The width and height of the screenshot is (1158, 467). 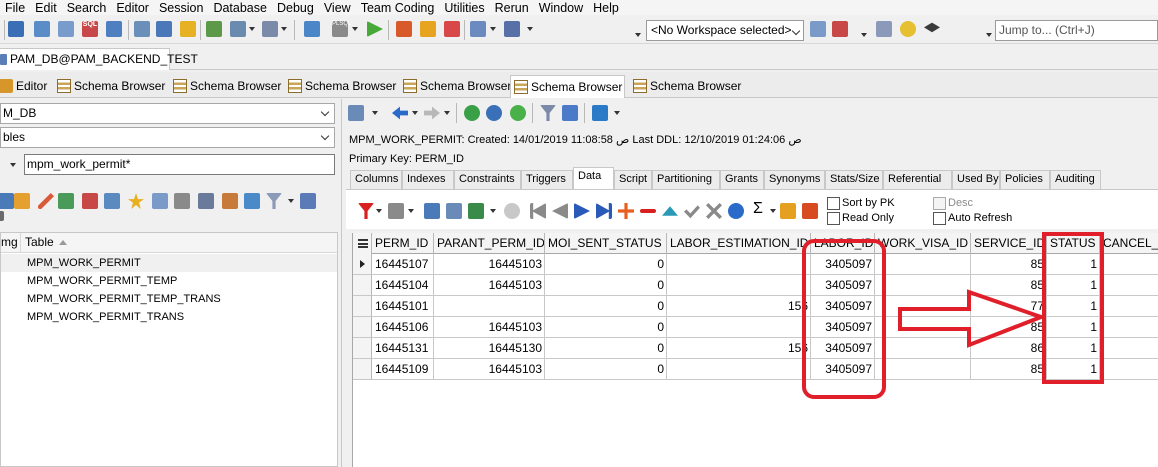 What do you see at coordinates (489, 243) in the screenshot?
I see `column-header-parant-perm-id: PARANT_PERM_ID` at bounding box center [489, 243].